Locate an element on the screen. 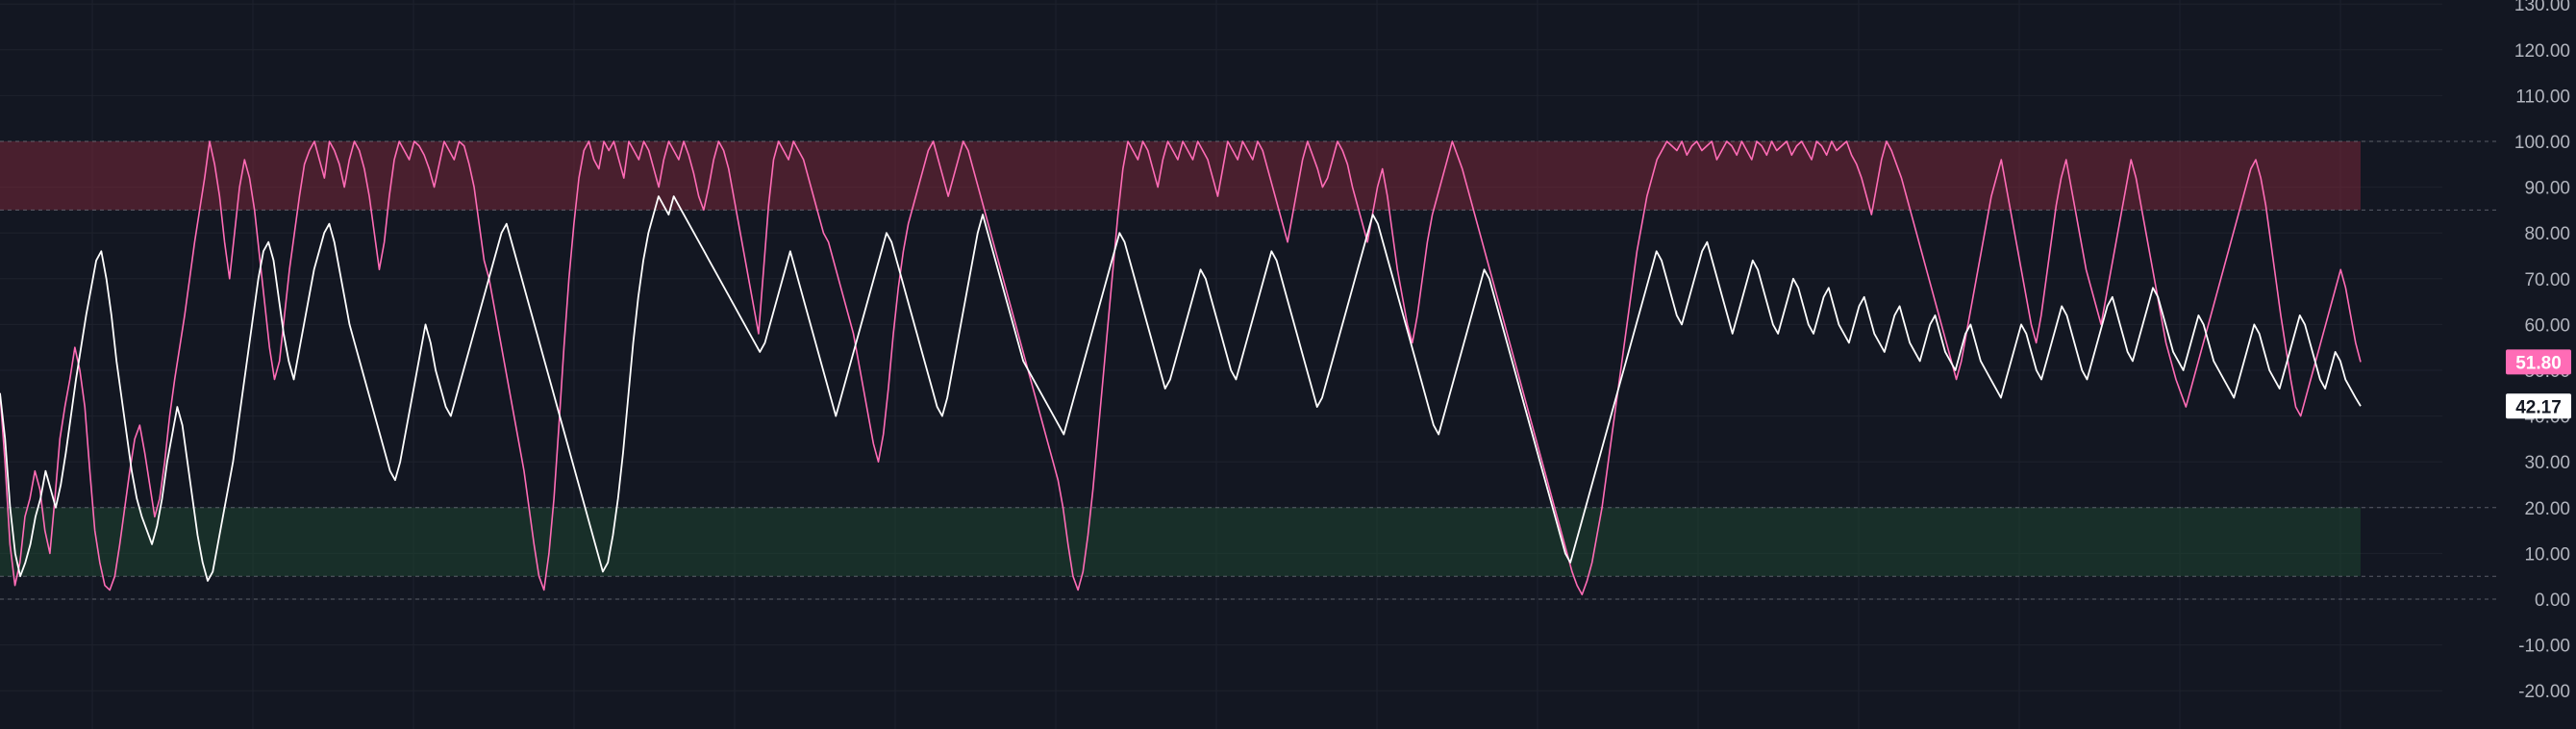 This screenshot has height=729, width=2576. y-tick-label: 60.00 is located at coordinates (2547, 326).